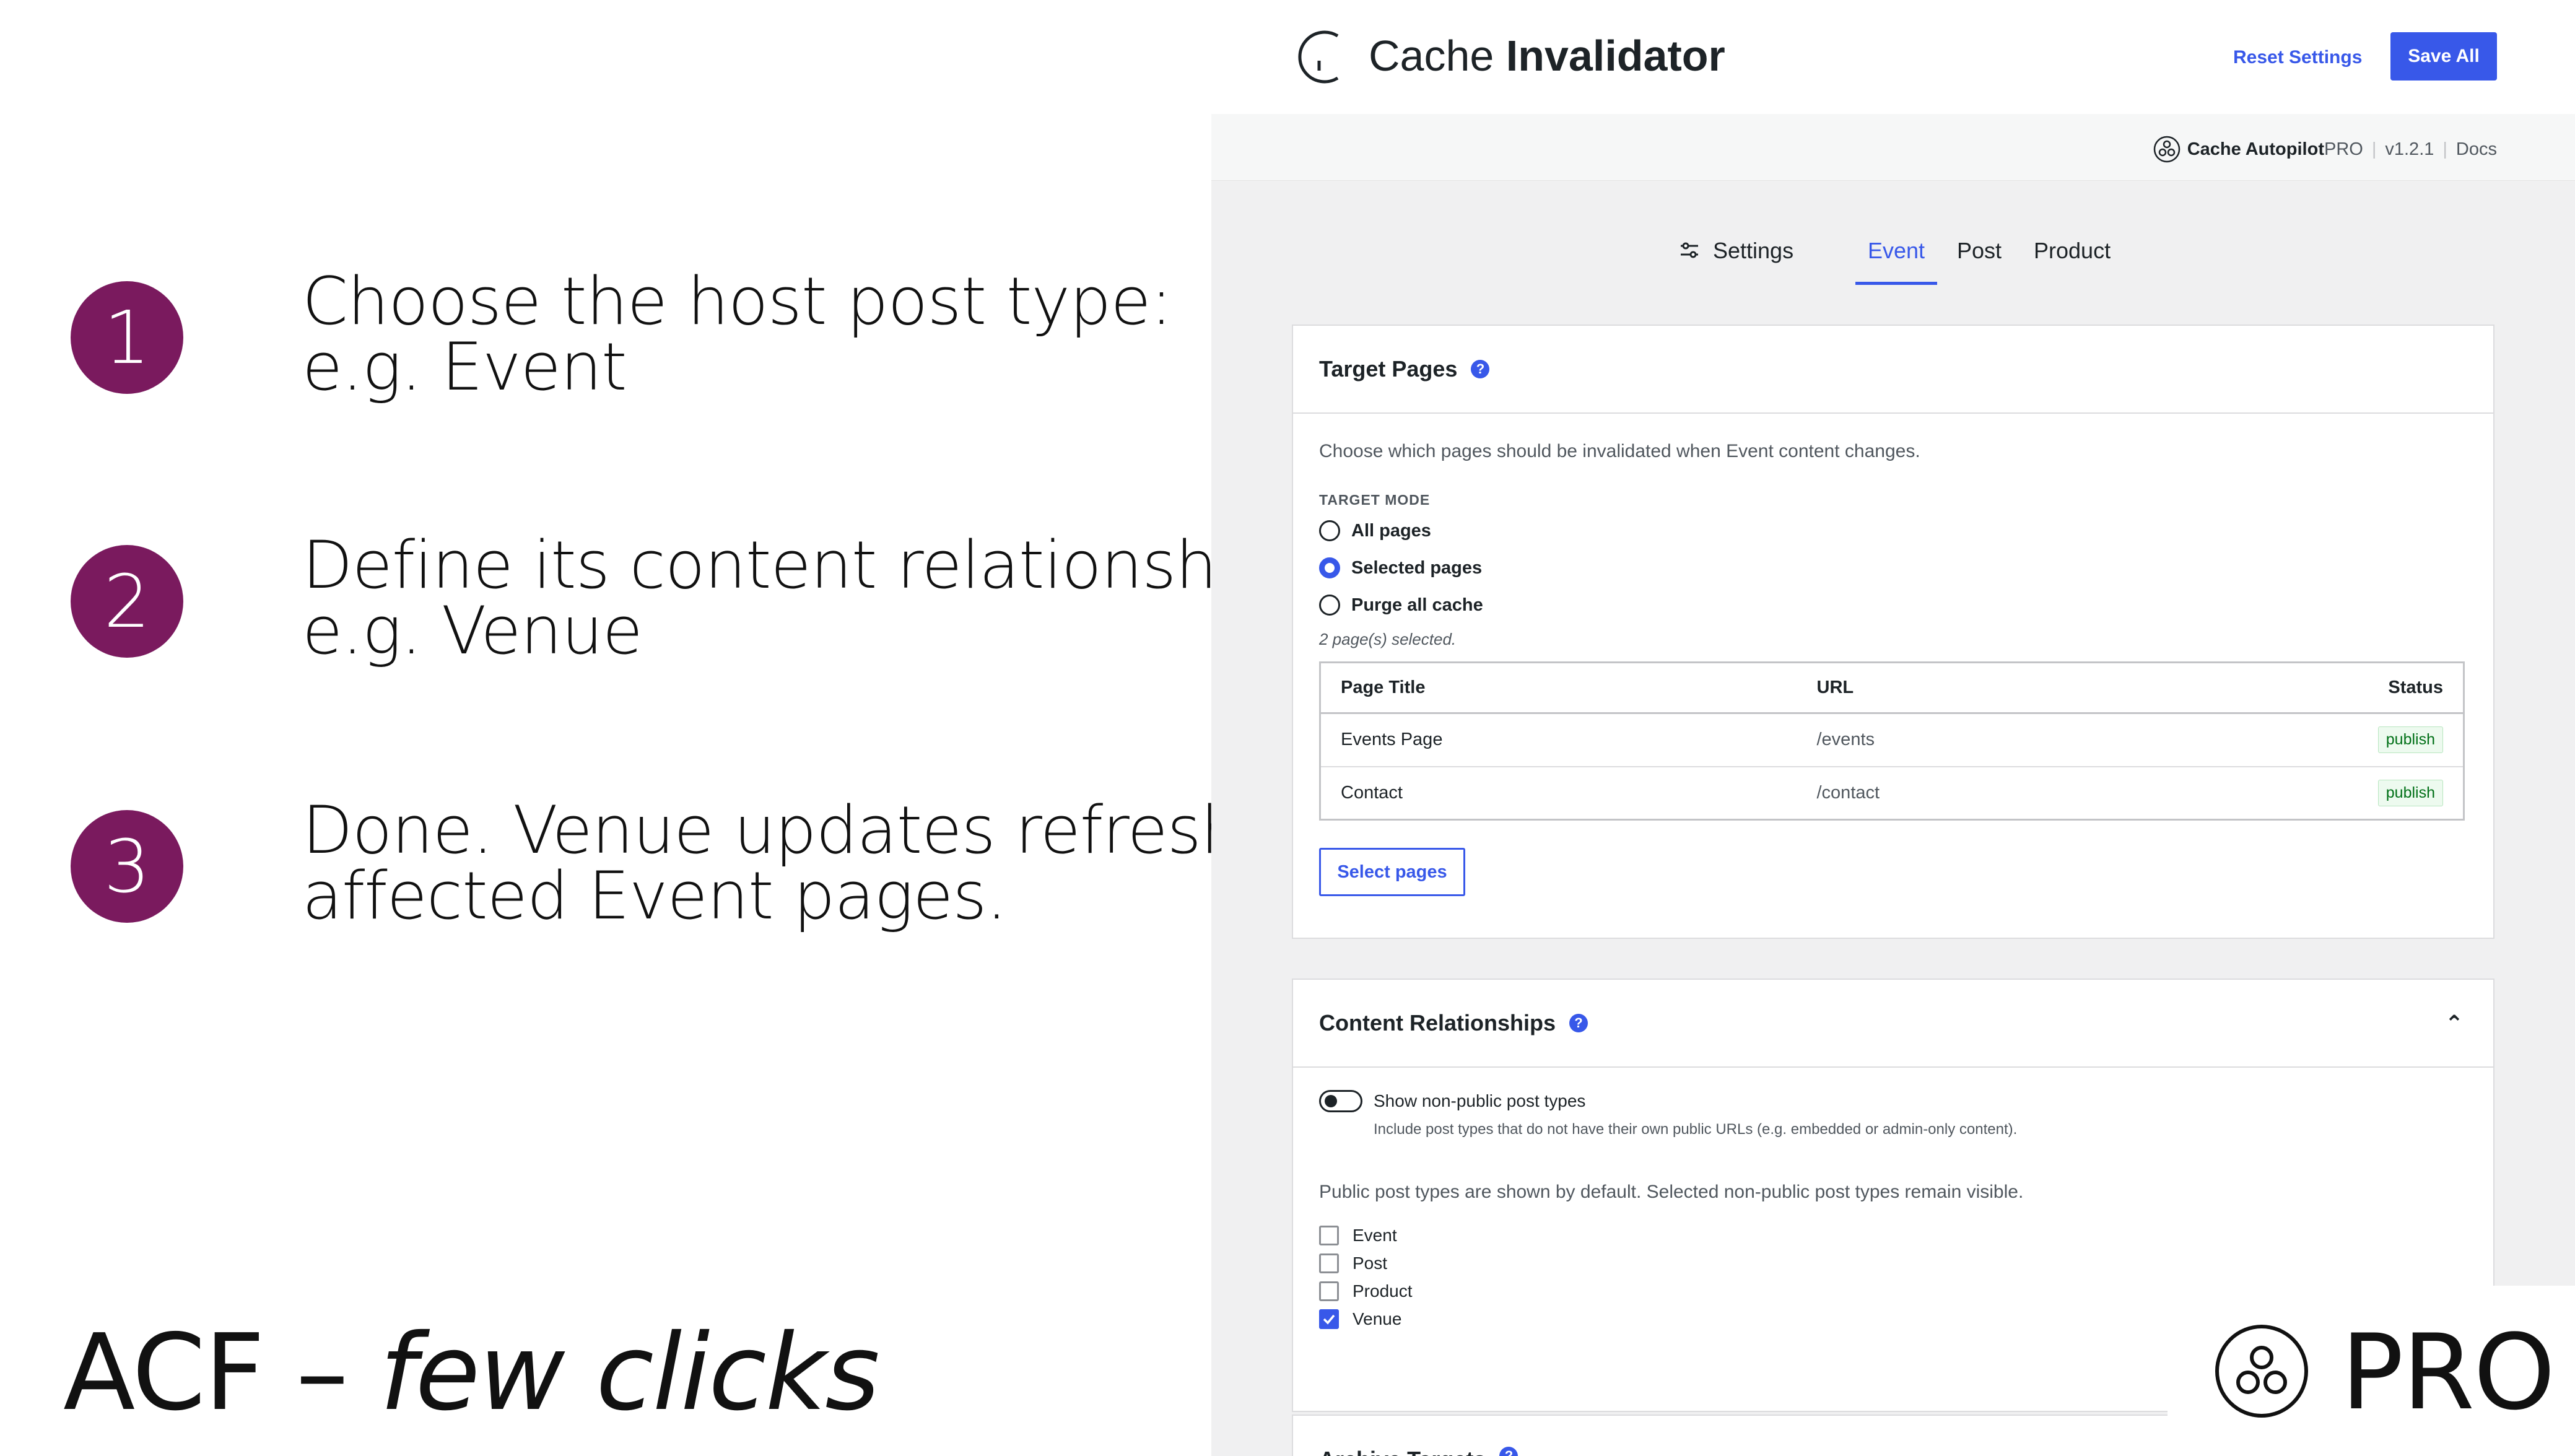 The height and width of the screenshot is (1456, 2575). What do you see at coordinates (817, 565) in the screenshot?
I see `step-line: Define its content relationships:` at bounding box center [817, 565].